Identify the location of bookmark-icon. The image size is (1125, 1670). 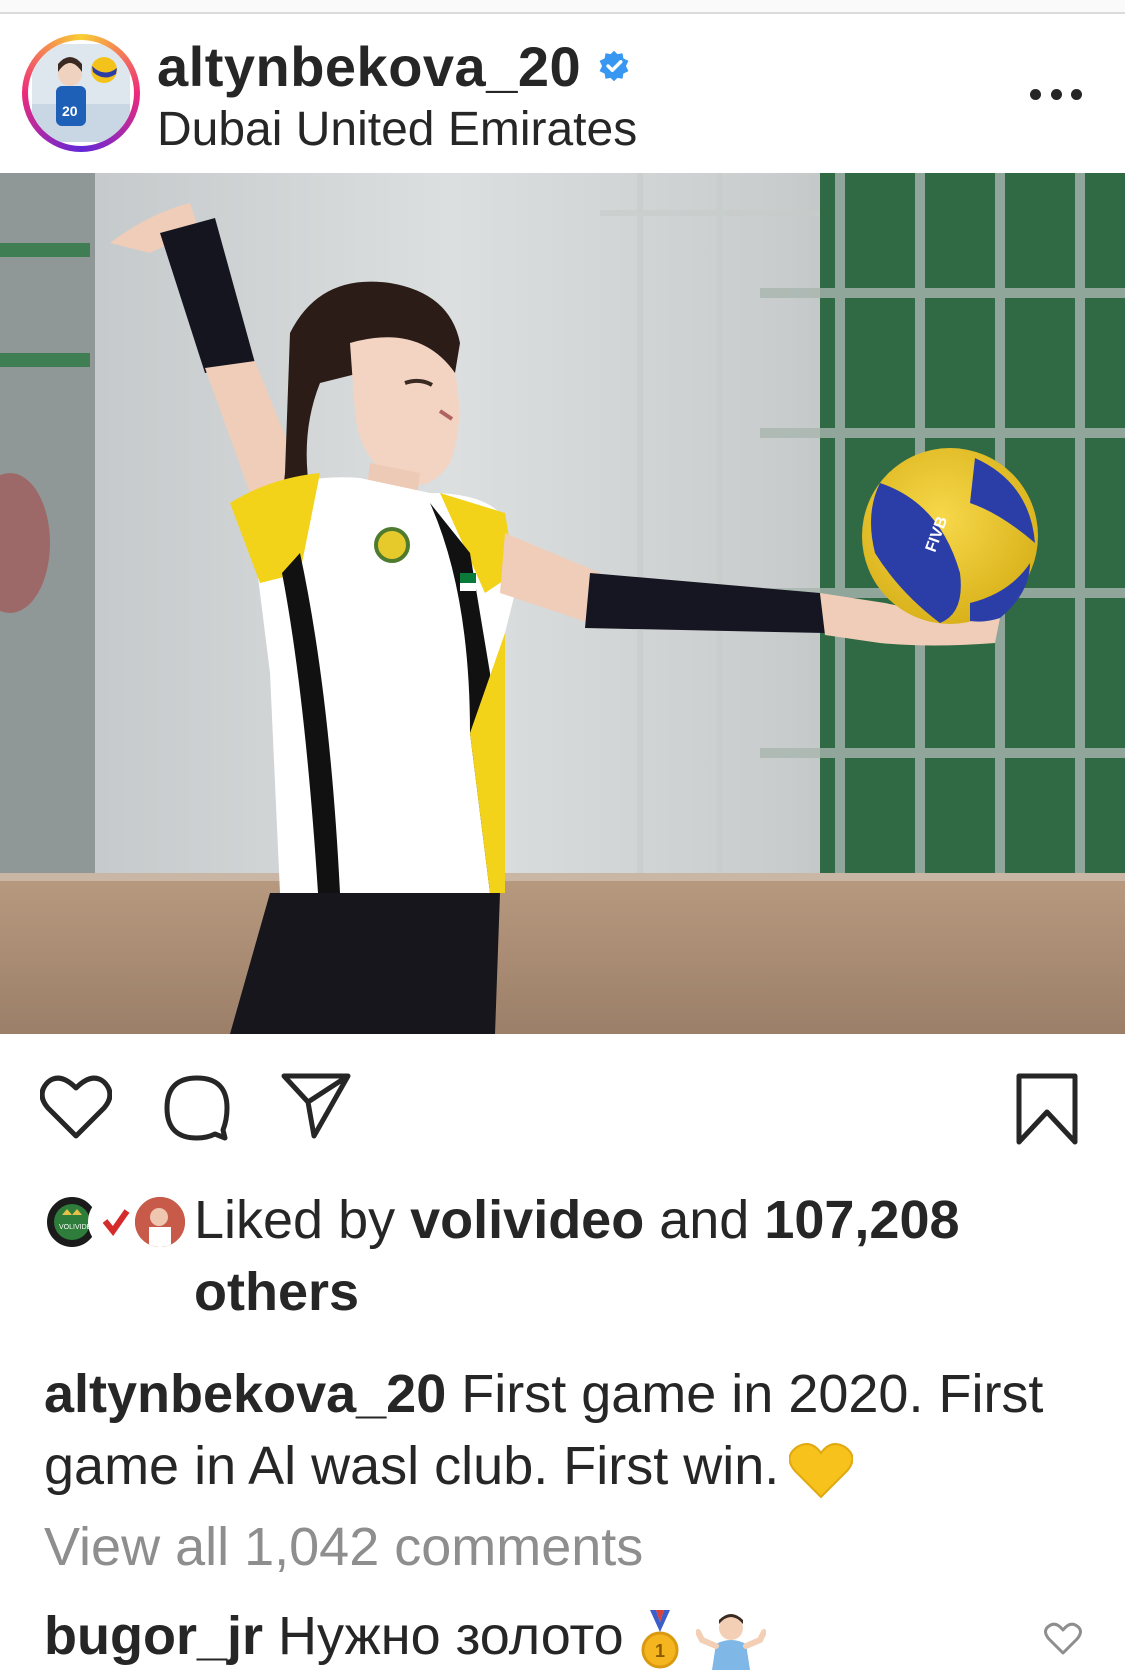
(1047, 1109).